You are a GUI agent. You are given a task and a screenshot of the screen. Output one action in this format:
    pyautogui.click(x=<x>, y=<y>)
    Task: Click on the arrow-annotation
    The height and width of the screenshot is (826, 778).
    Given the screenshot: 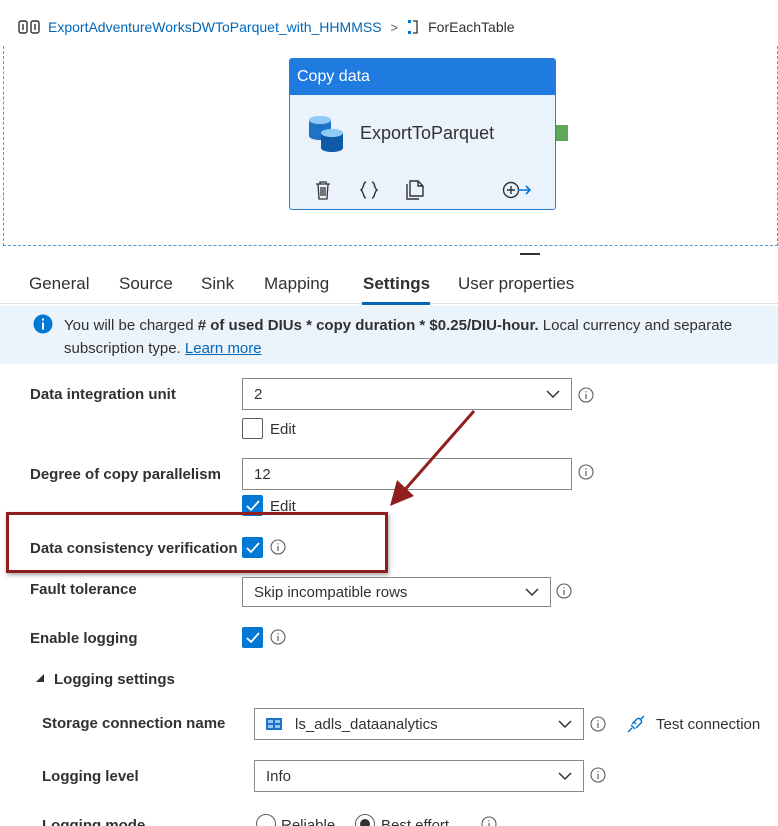 What is the action you would take?
    pyautogui.click(x=433, y=458)
    